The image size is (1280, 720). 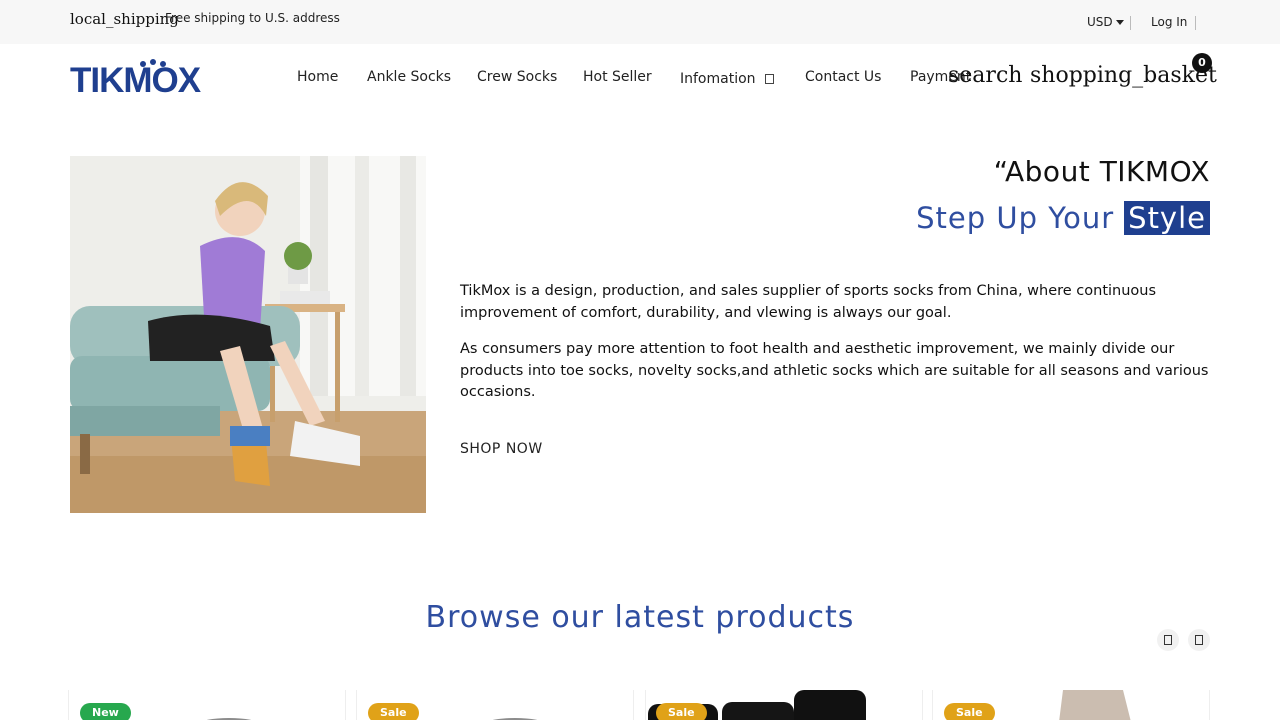 I want to click on nav-ankle-socks: Ankle Socks, so click(x=409, y=77).